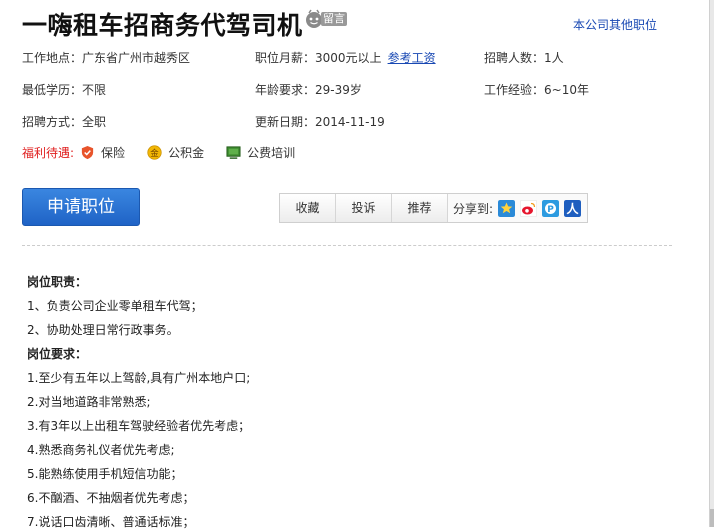 This screenshot has width=714, height=530. Describe the element at coordinates (364, 208) in the screenshot. I see `complain-button: 投诉` at that location.